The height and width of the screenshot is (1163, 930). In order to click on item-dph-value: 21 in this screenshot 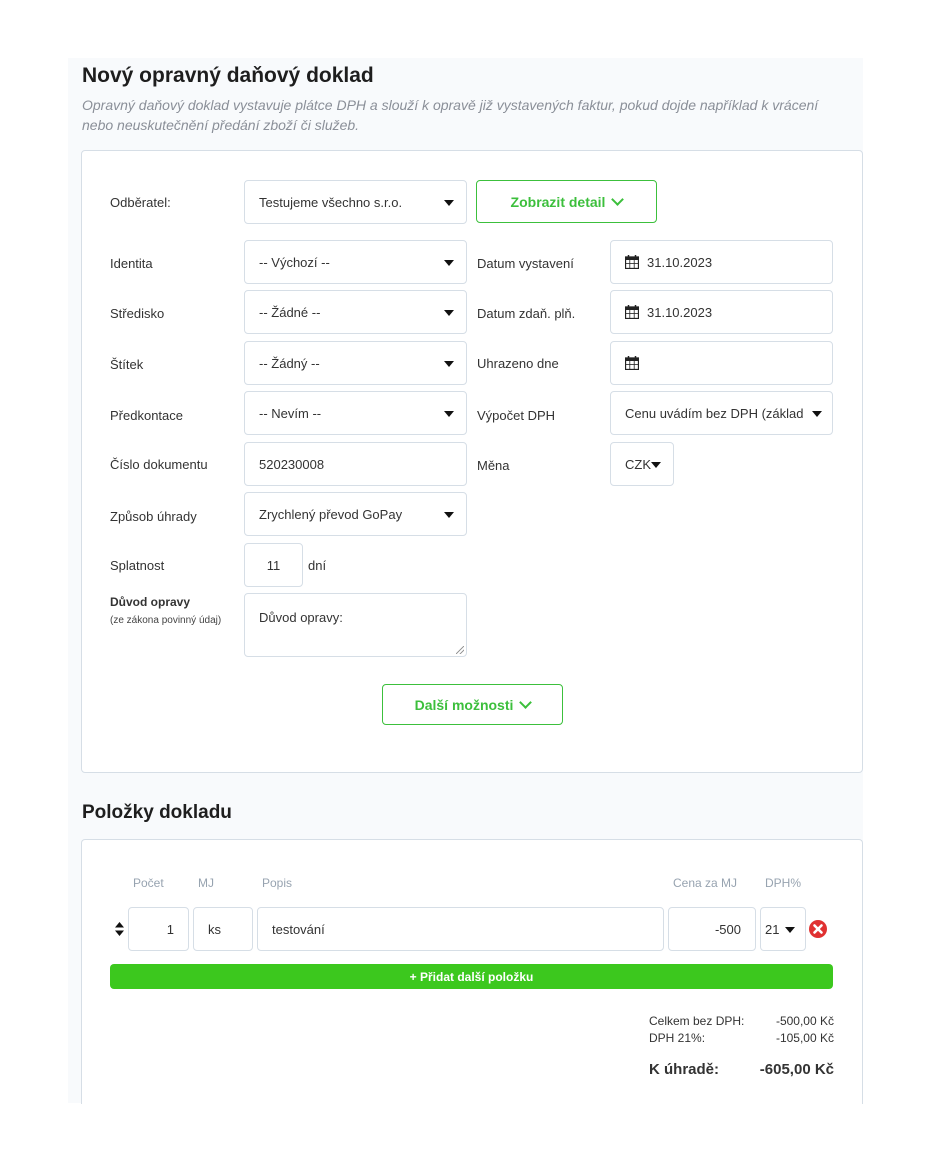, I will do `click(772, 929)`.